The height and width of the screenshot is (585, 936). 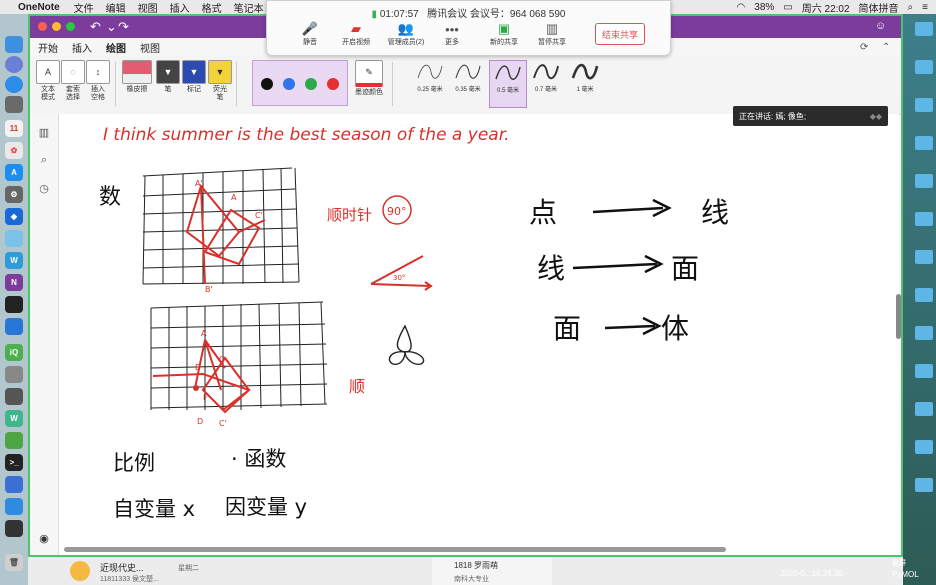 What do you see at coordinates (546, 83) in the screenshot?
I see `stroke-07: 0.7 毫米` at bounding box center [546, 83].